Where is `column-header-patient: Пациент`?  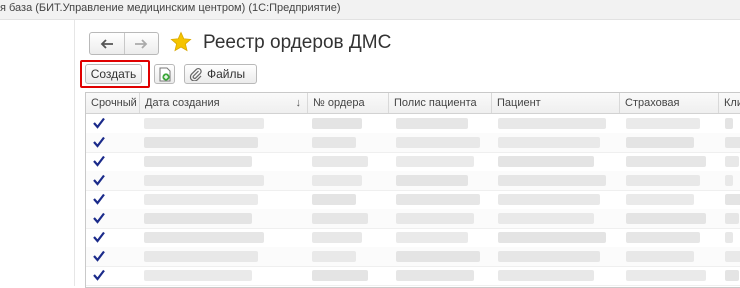
column-header-patient: Пациент is located at coordinates (556, 103).